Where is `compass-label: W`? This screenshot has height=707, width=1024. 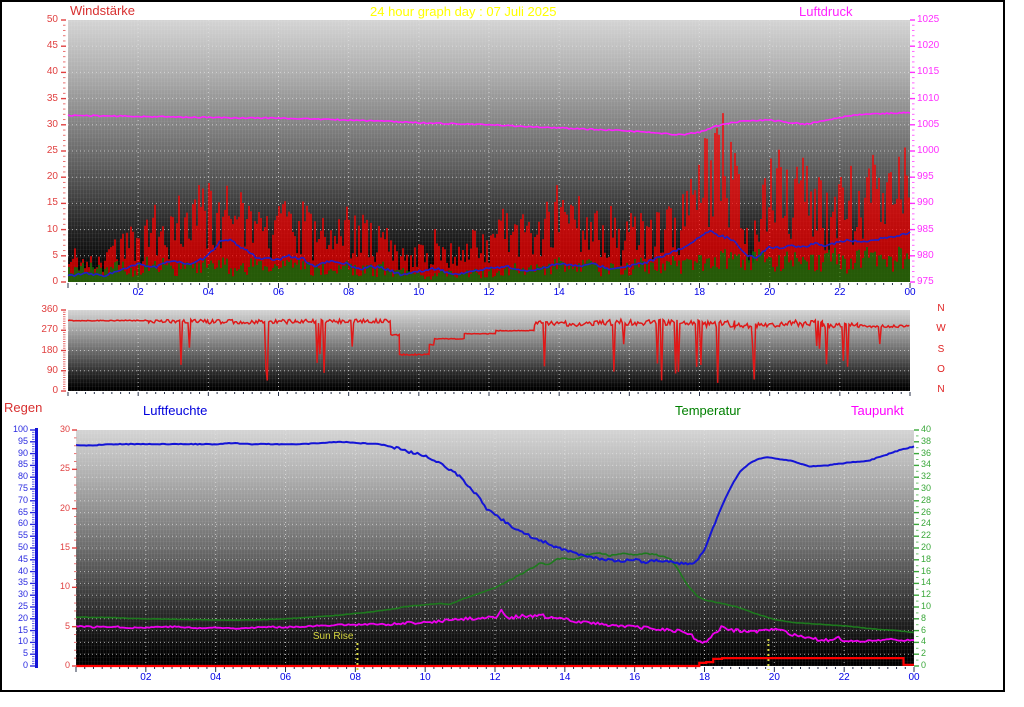 compass-label: W is located at coordinates (941, 329).